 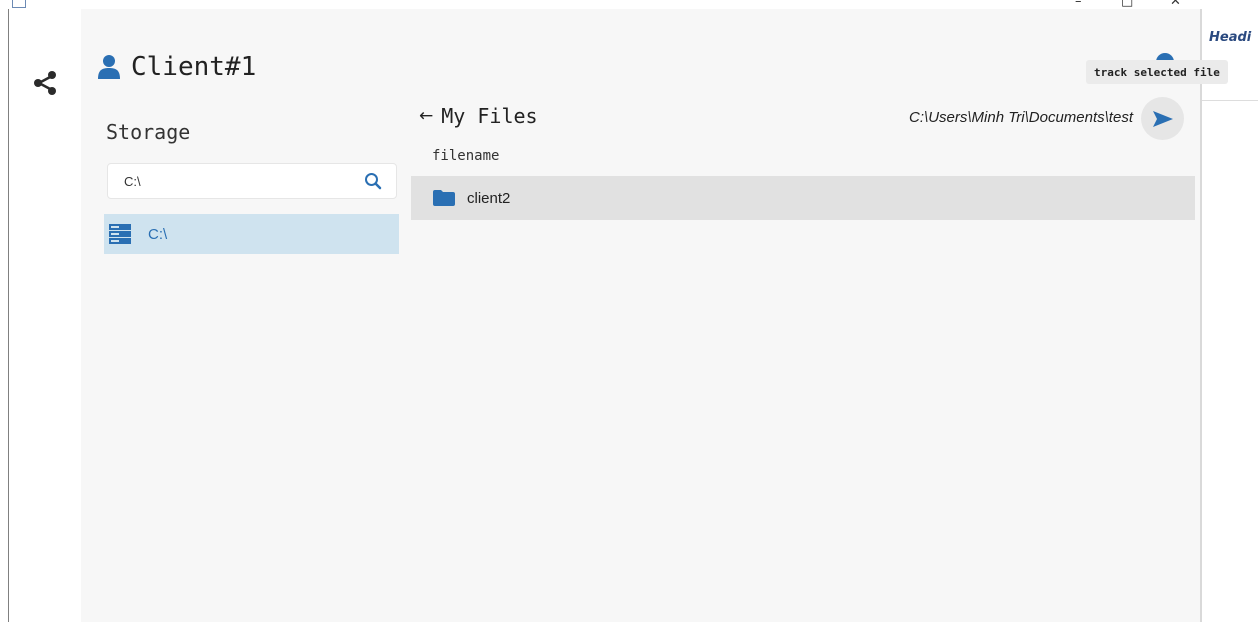 I want to click on side-document-heading: Headi, so click(x=1230, y=37).